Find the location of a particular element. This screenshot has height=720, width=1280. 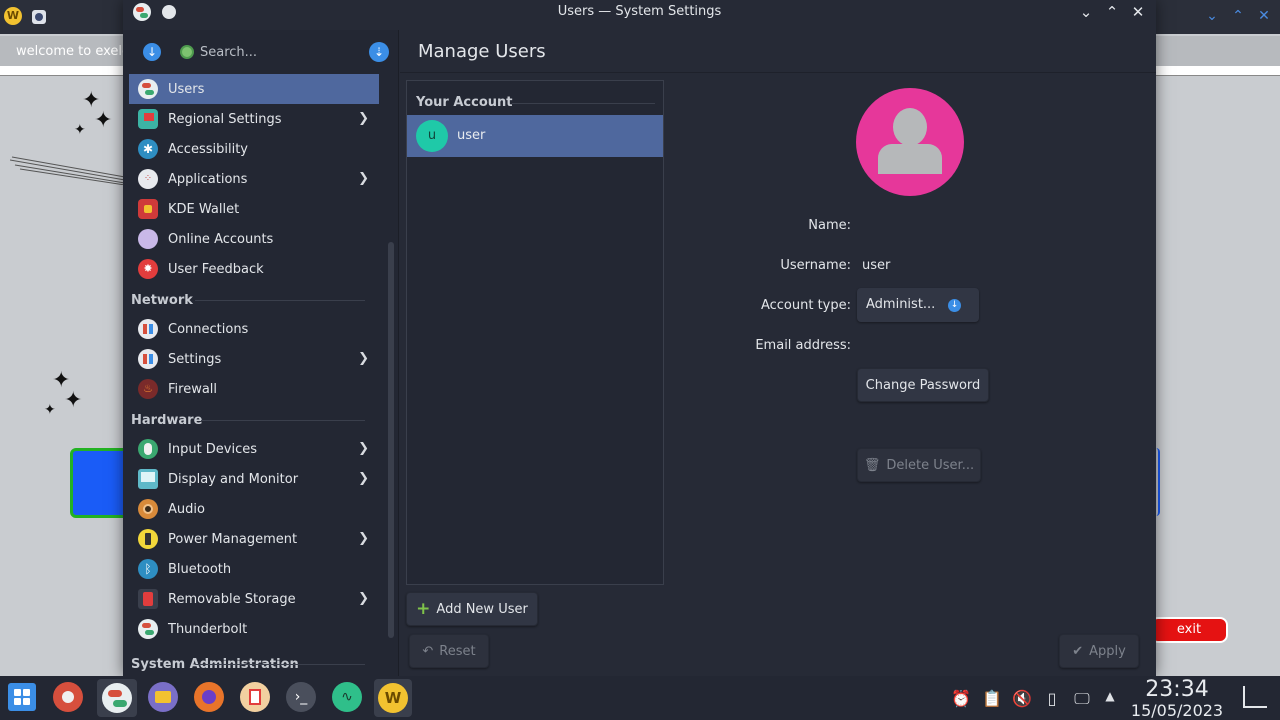

sidebar-item-firewall: ♨ Firewall is located at coordinates (254, 389).